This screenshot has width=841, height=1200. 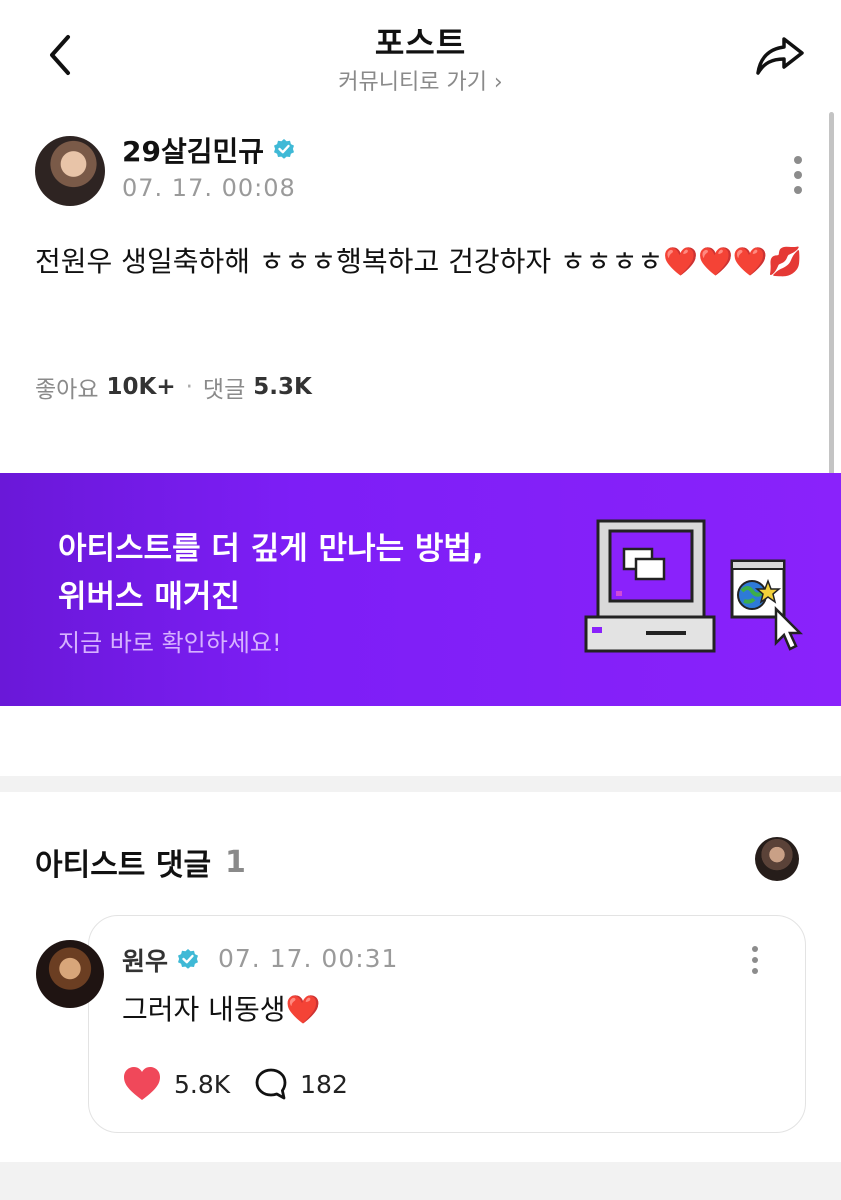 I want to click on artist-comments-header: 아티스트 댓글 1, so click(x=140, y=862).